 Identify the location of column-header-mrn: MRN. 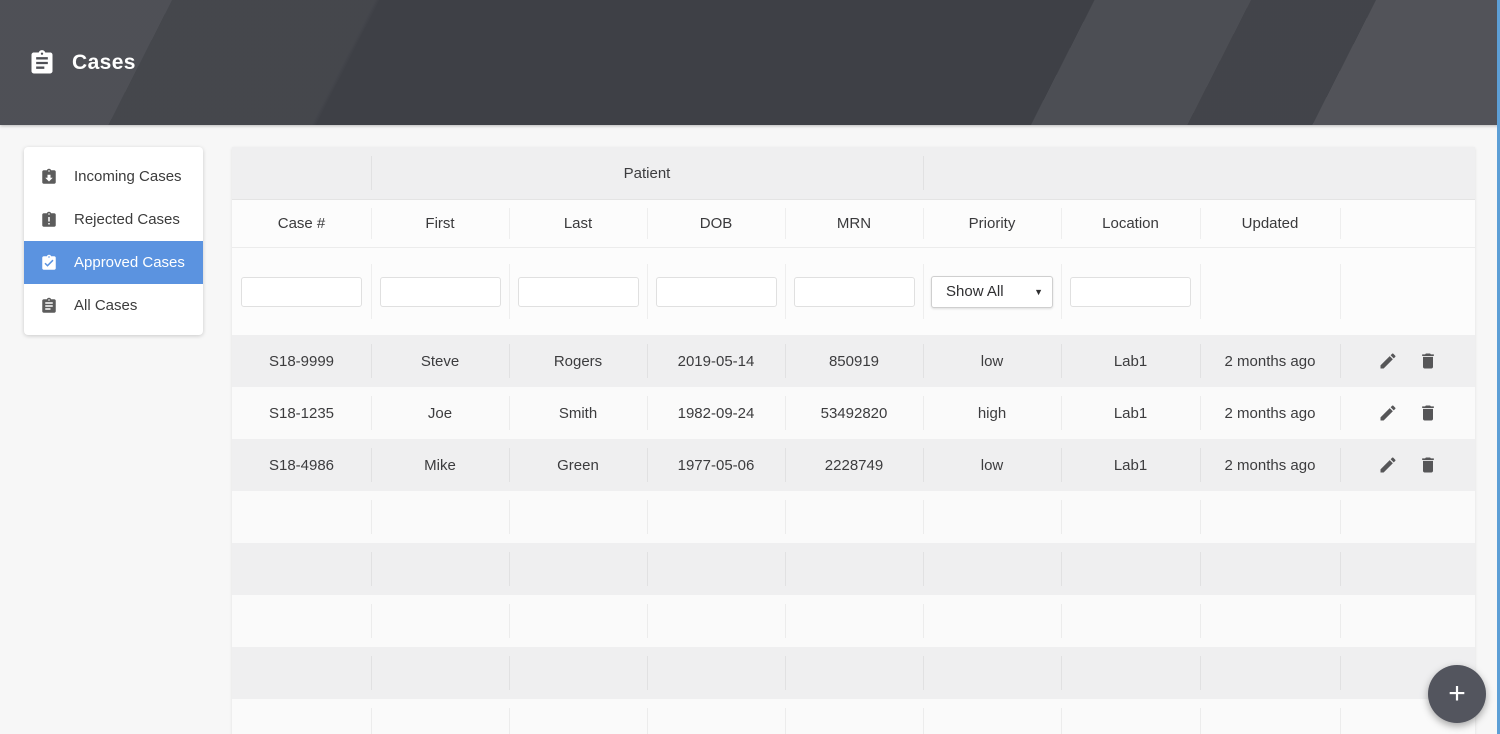
(854, 223).